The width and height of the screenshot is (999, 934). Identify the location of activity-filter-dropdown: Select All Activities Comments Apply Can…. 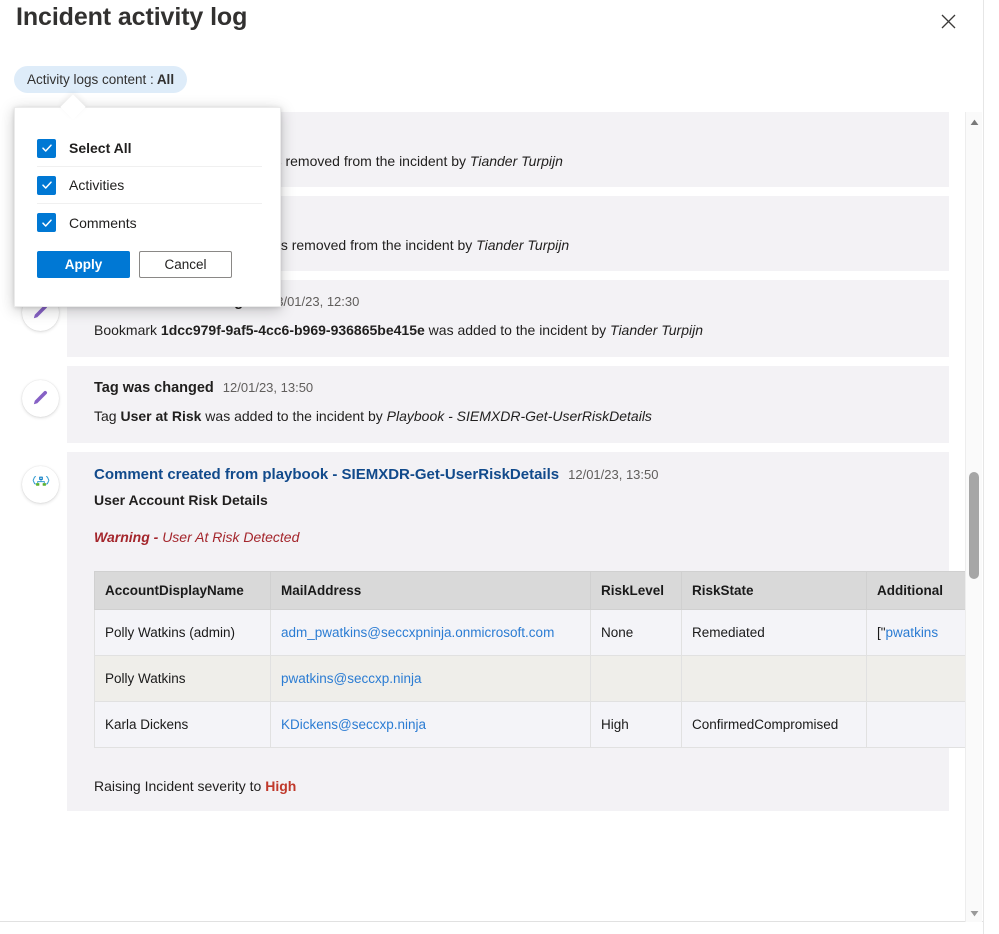
(147, 207).